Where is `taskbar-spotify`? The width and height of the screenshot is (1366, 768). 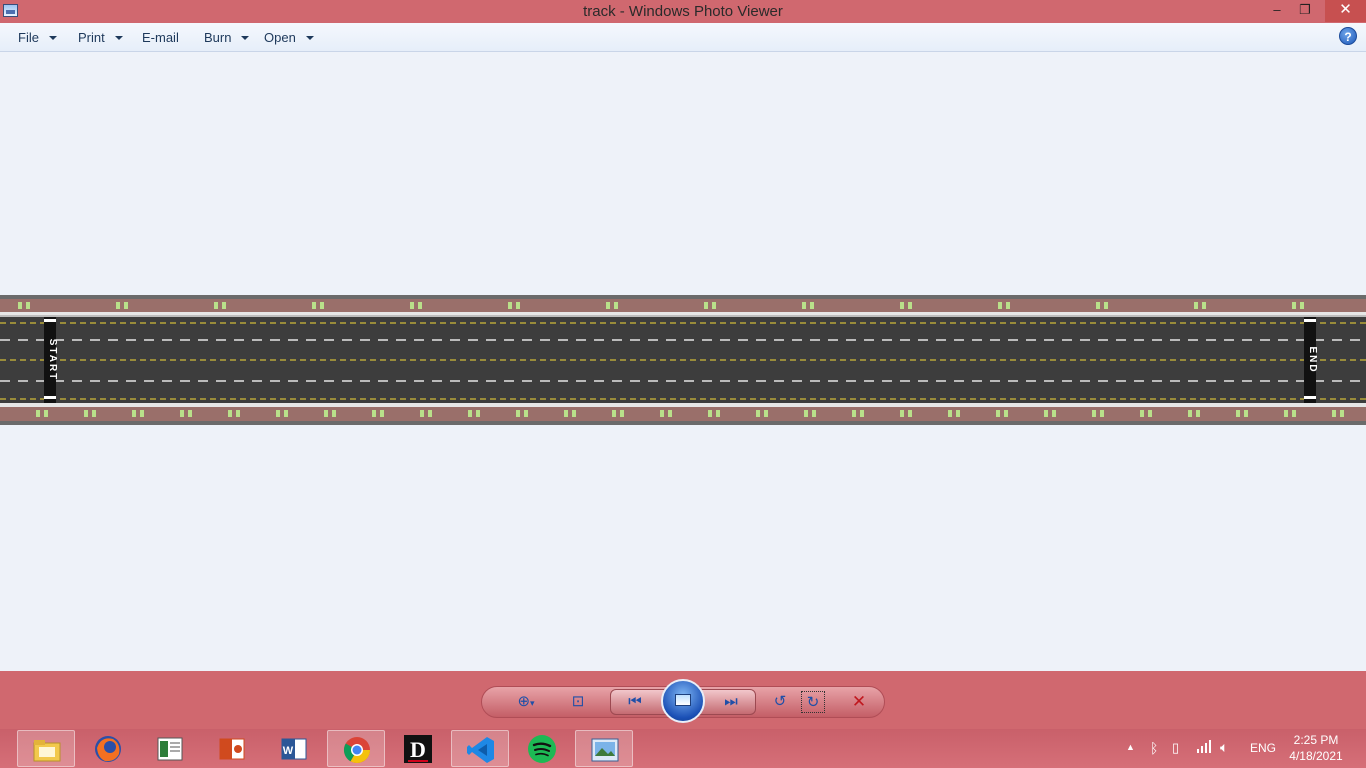 taskbar-spotify is located at coordinates (542, 748).